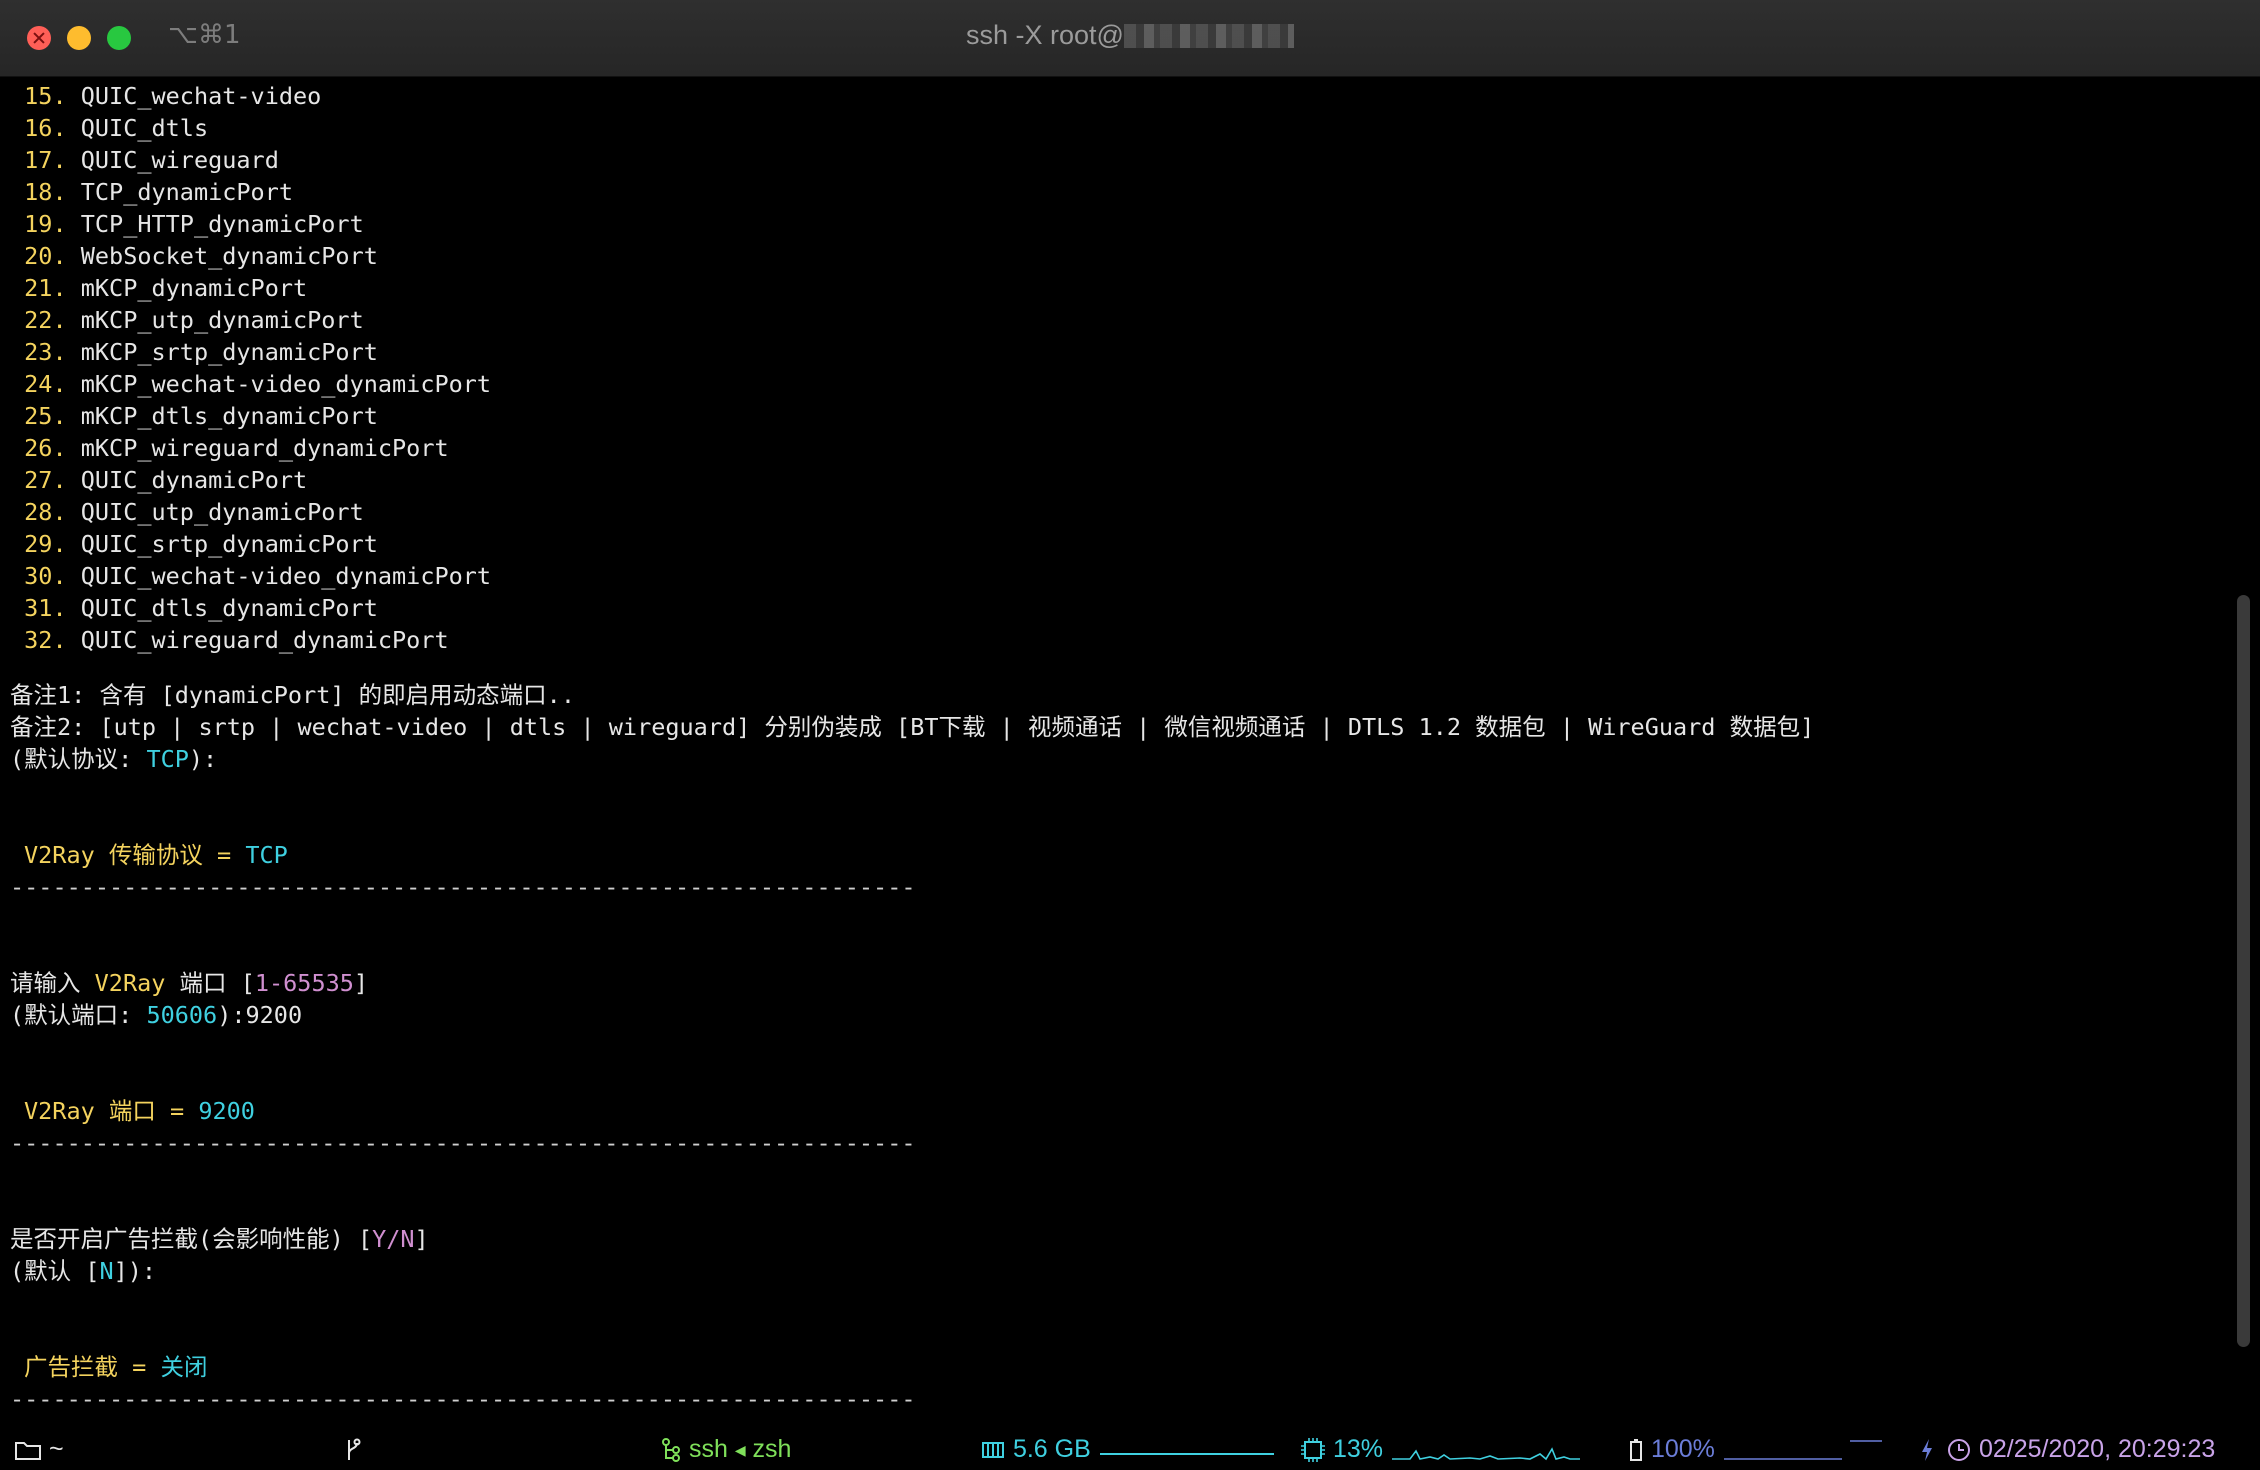  Describe the element at coordinates (45, 96) in the screenshot. I see `list-item-number: 15.` at that location.